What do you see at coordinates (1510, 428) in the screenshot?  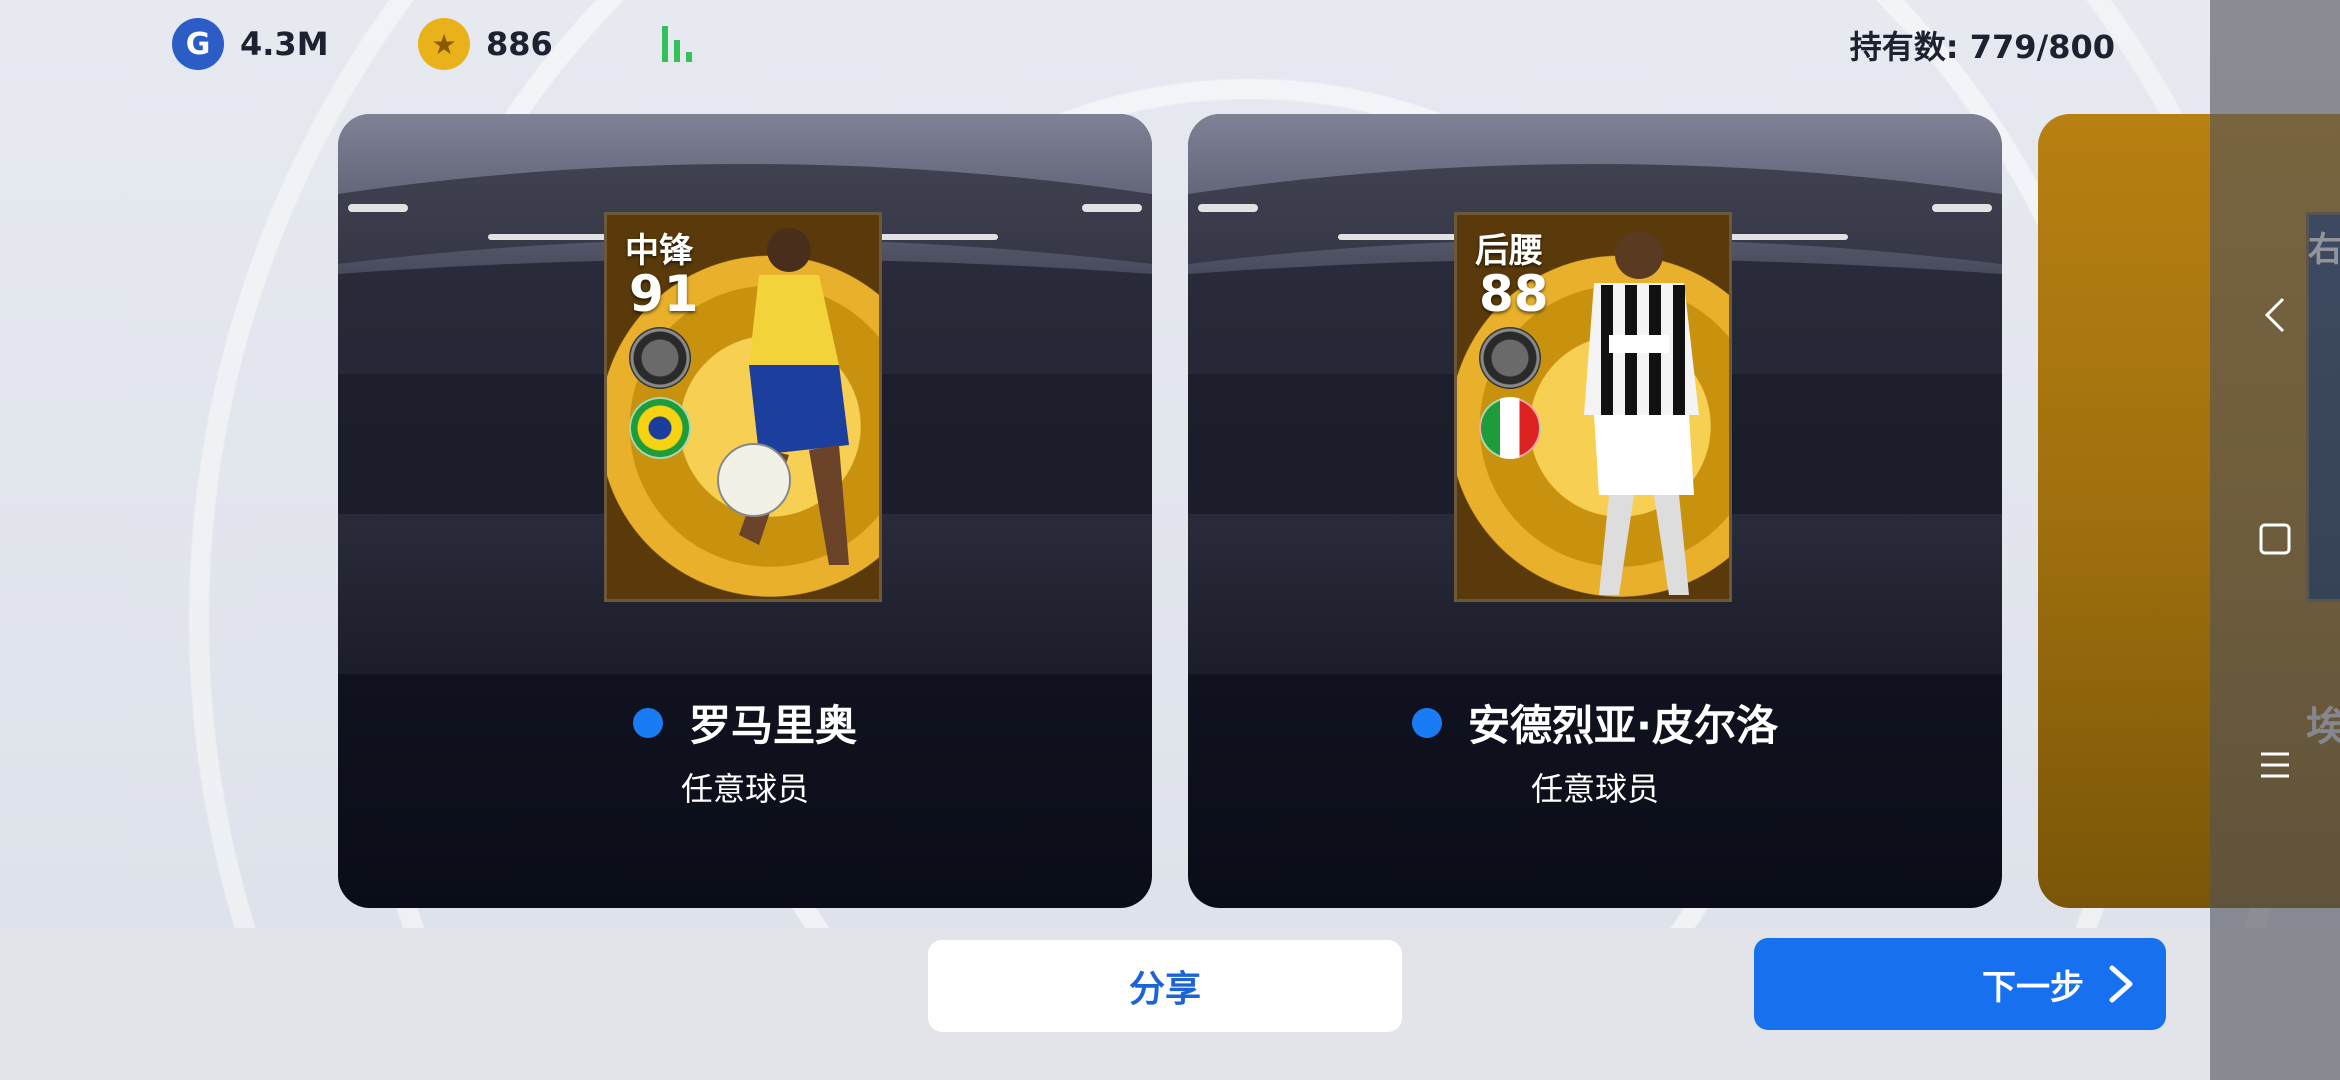 I see `italy-flag-icon` at bounding box center [1510, 428].